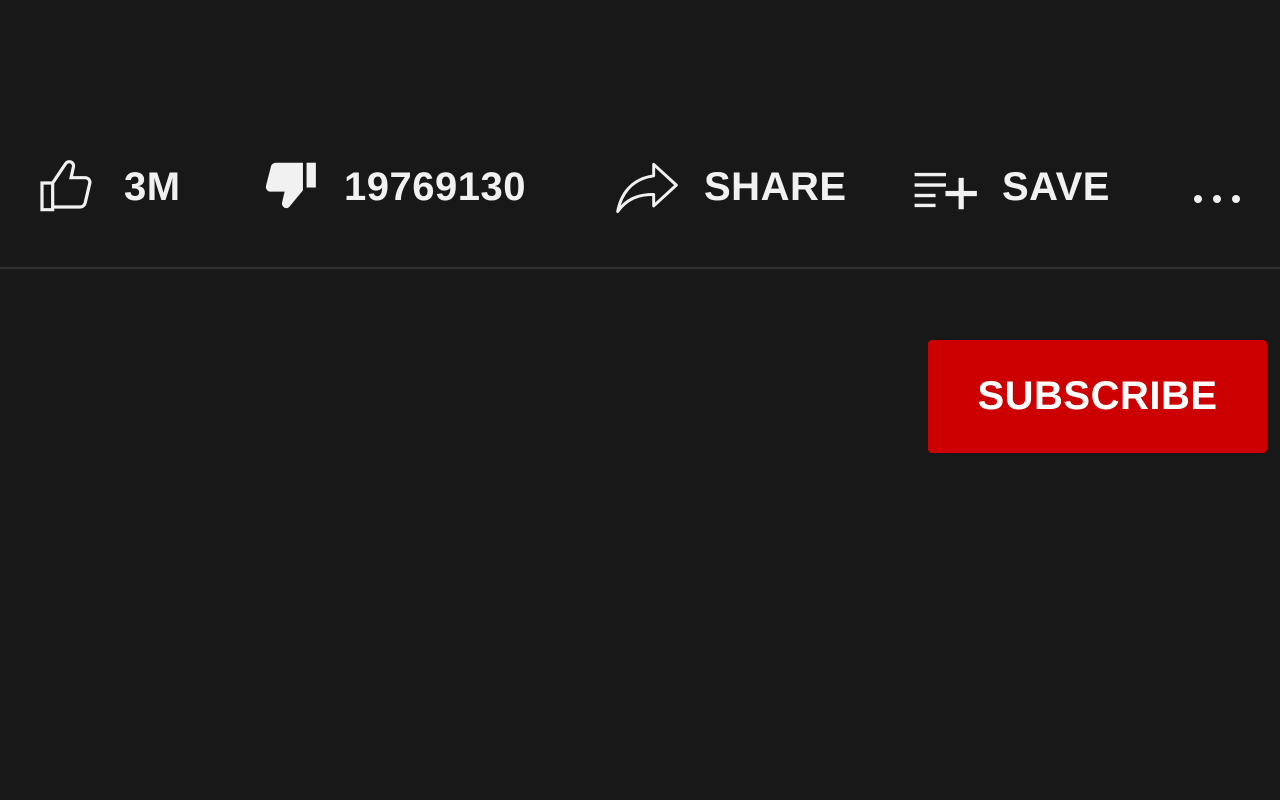  I want to click on thumbs-up-icon, so click(70, 187).